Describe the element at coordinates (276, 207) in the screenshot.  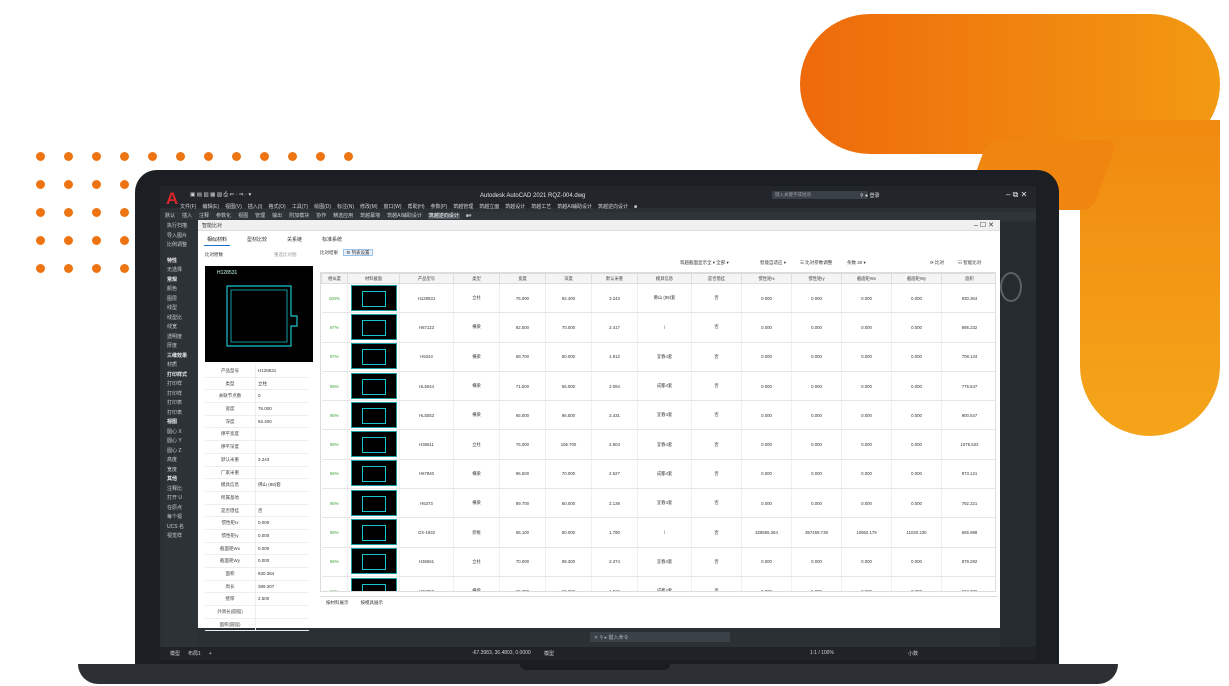
I see `menu-item: 格式(O)` at that location.